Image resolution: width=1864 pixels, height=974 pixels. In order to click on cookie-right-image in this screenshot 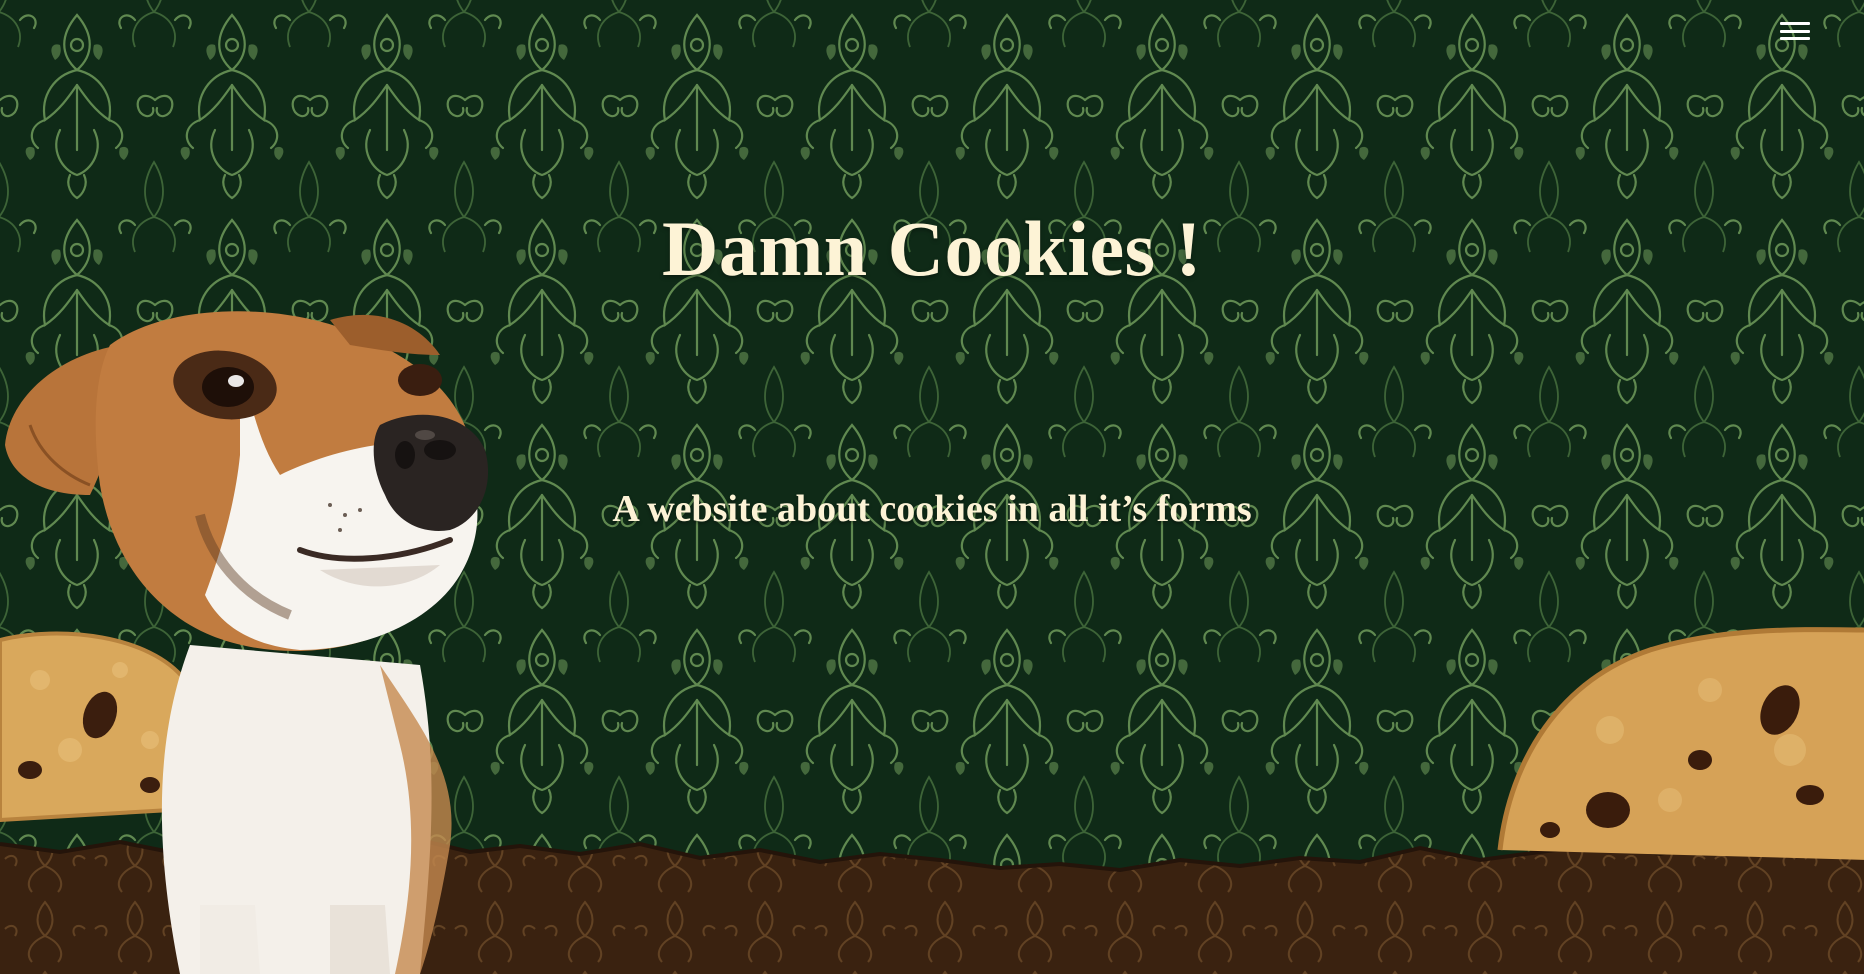, I will do `click(1680, 743)`.